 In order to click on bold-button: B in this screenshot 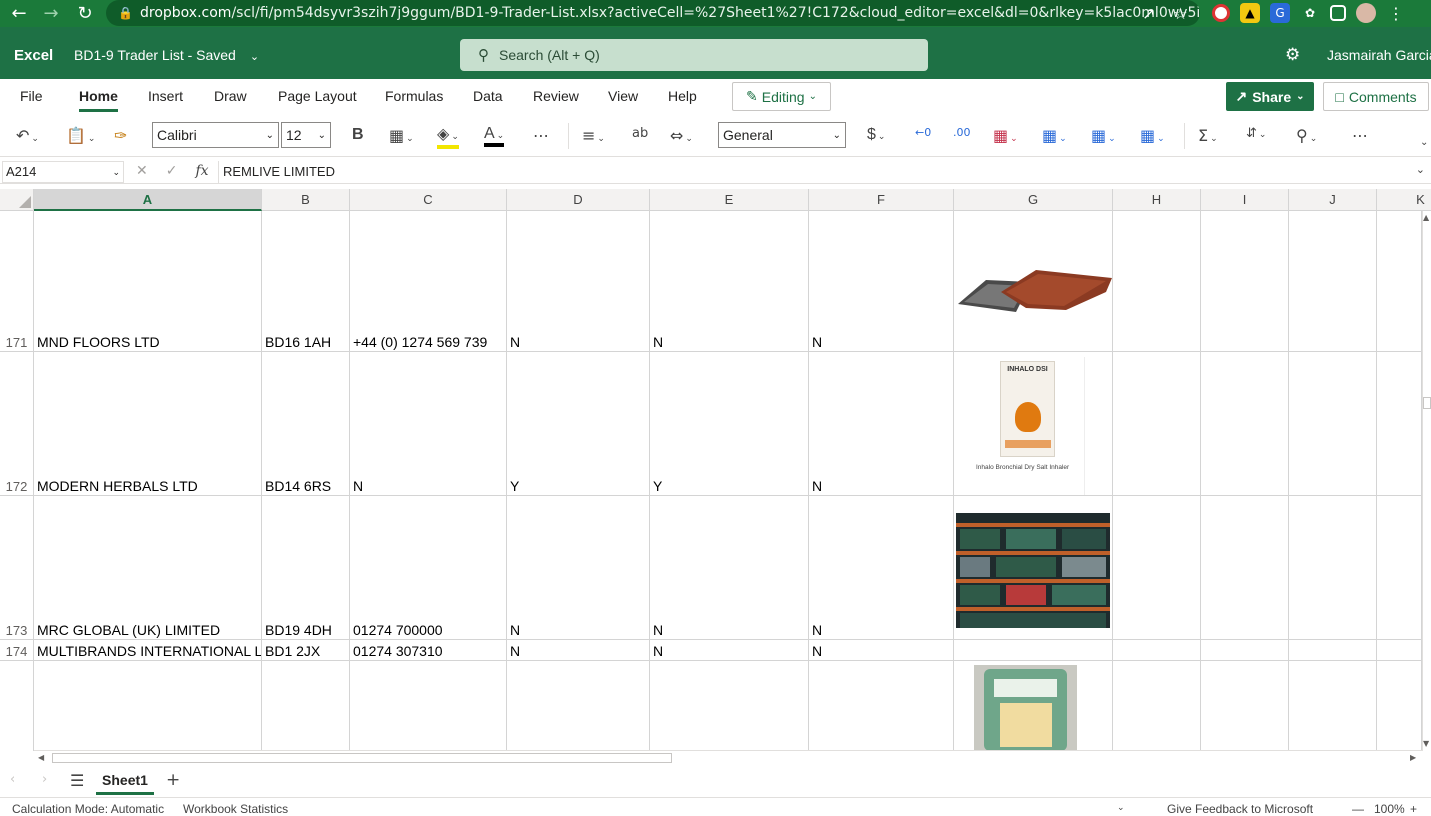, I will do `click(358, 135)`.